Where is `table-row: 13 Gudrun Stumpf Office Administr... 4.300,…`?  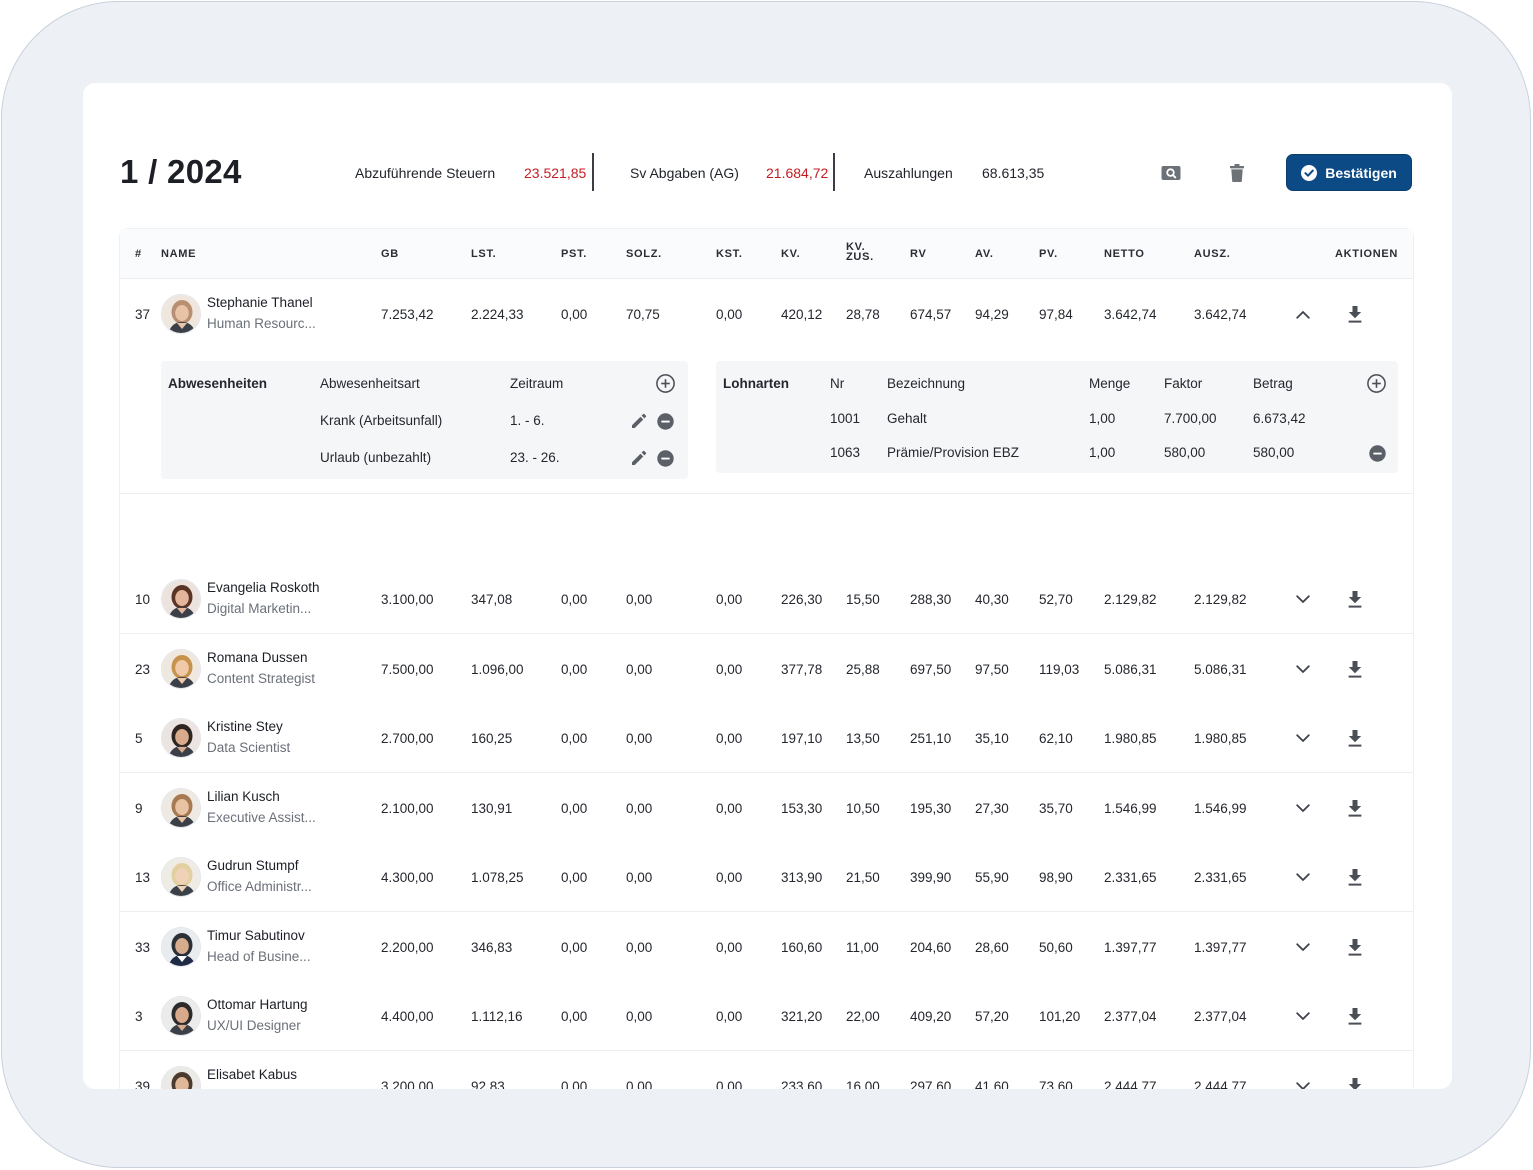
table-row: 13 Gudrun Stumpf Office Administr... 4.300,… is located at coordinates (766, 877).